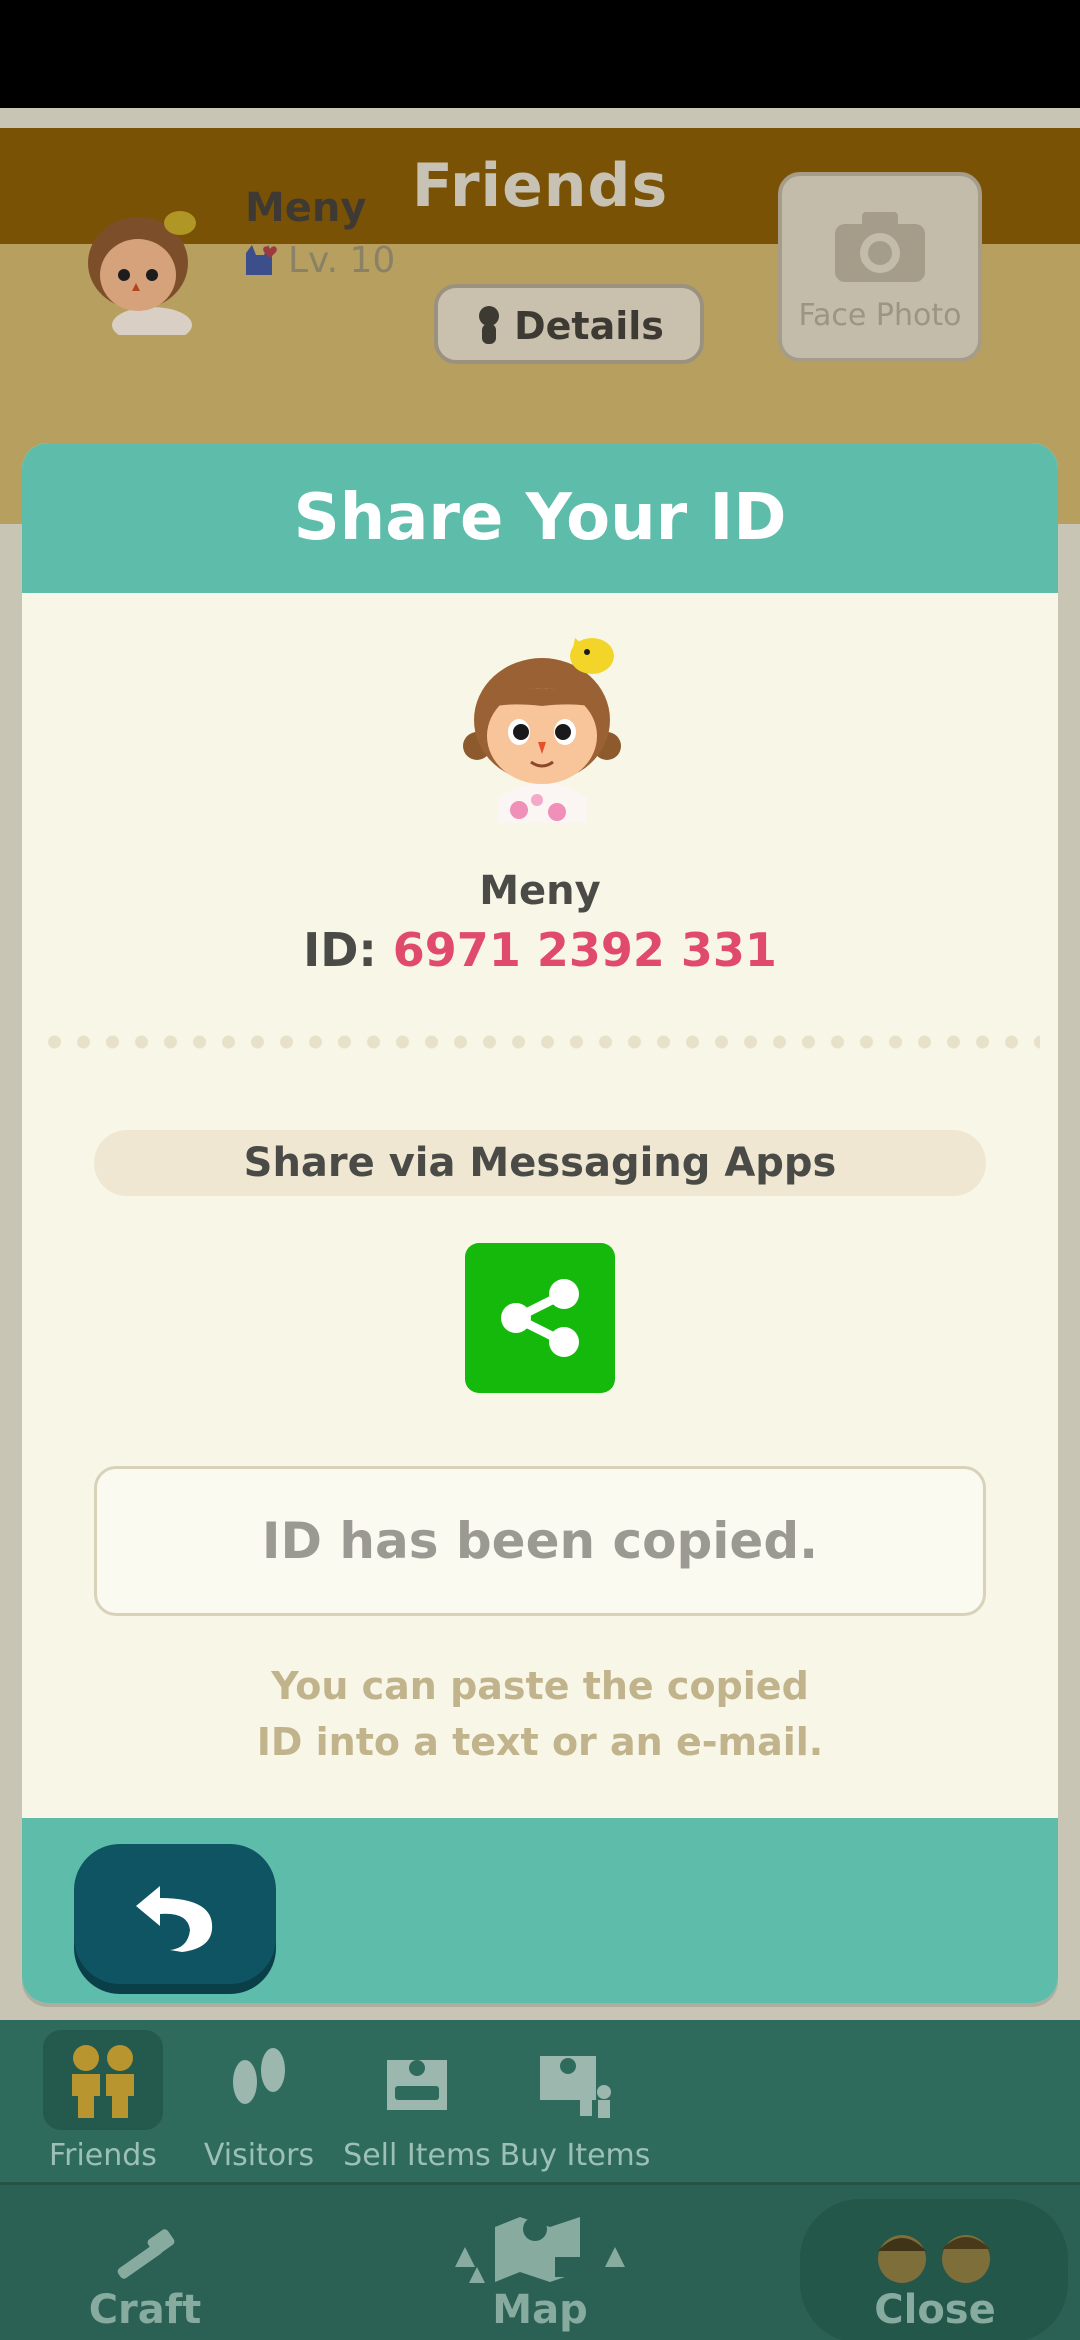 The image size is (1080, 2340). I want to click on buy-items-tile, so click(575, 2080).